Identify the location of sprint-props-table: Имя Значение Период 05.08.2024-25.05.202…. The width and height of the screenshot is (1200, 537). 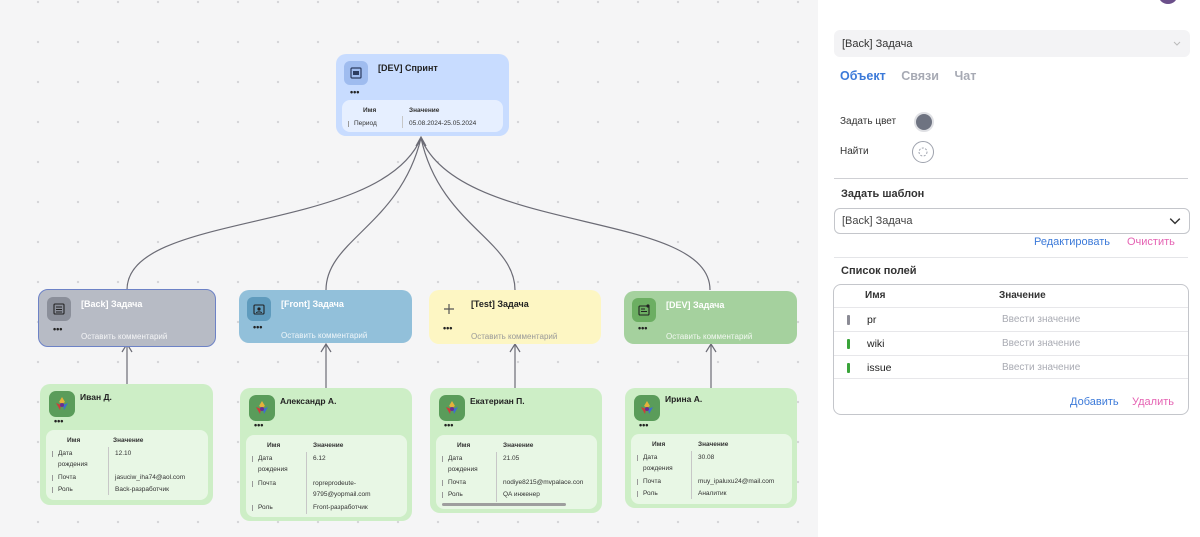
(422, 116).